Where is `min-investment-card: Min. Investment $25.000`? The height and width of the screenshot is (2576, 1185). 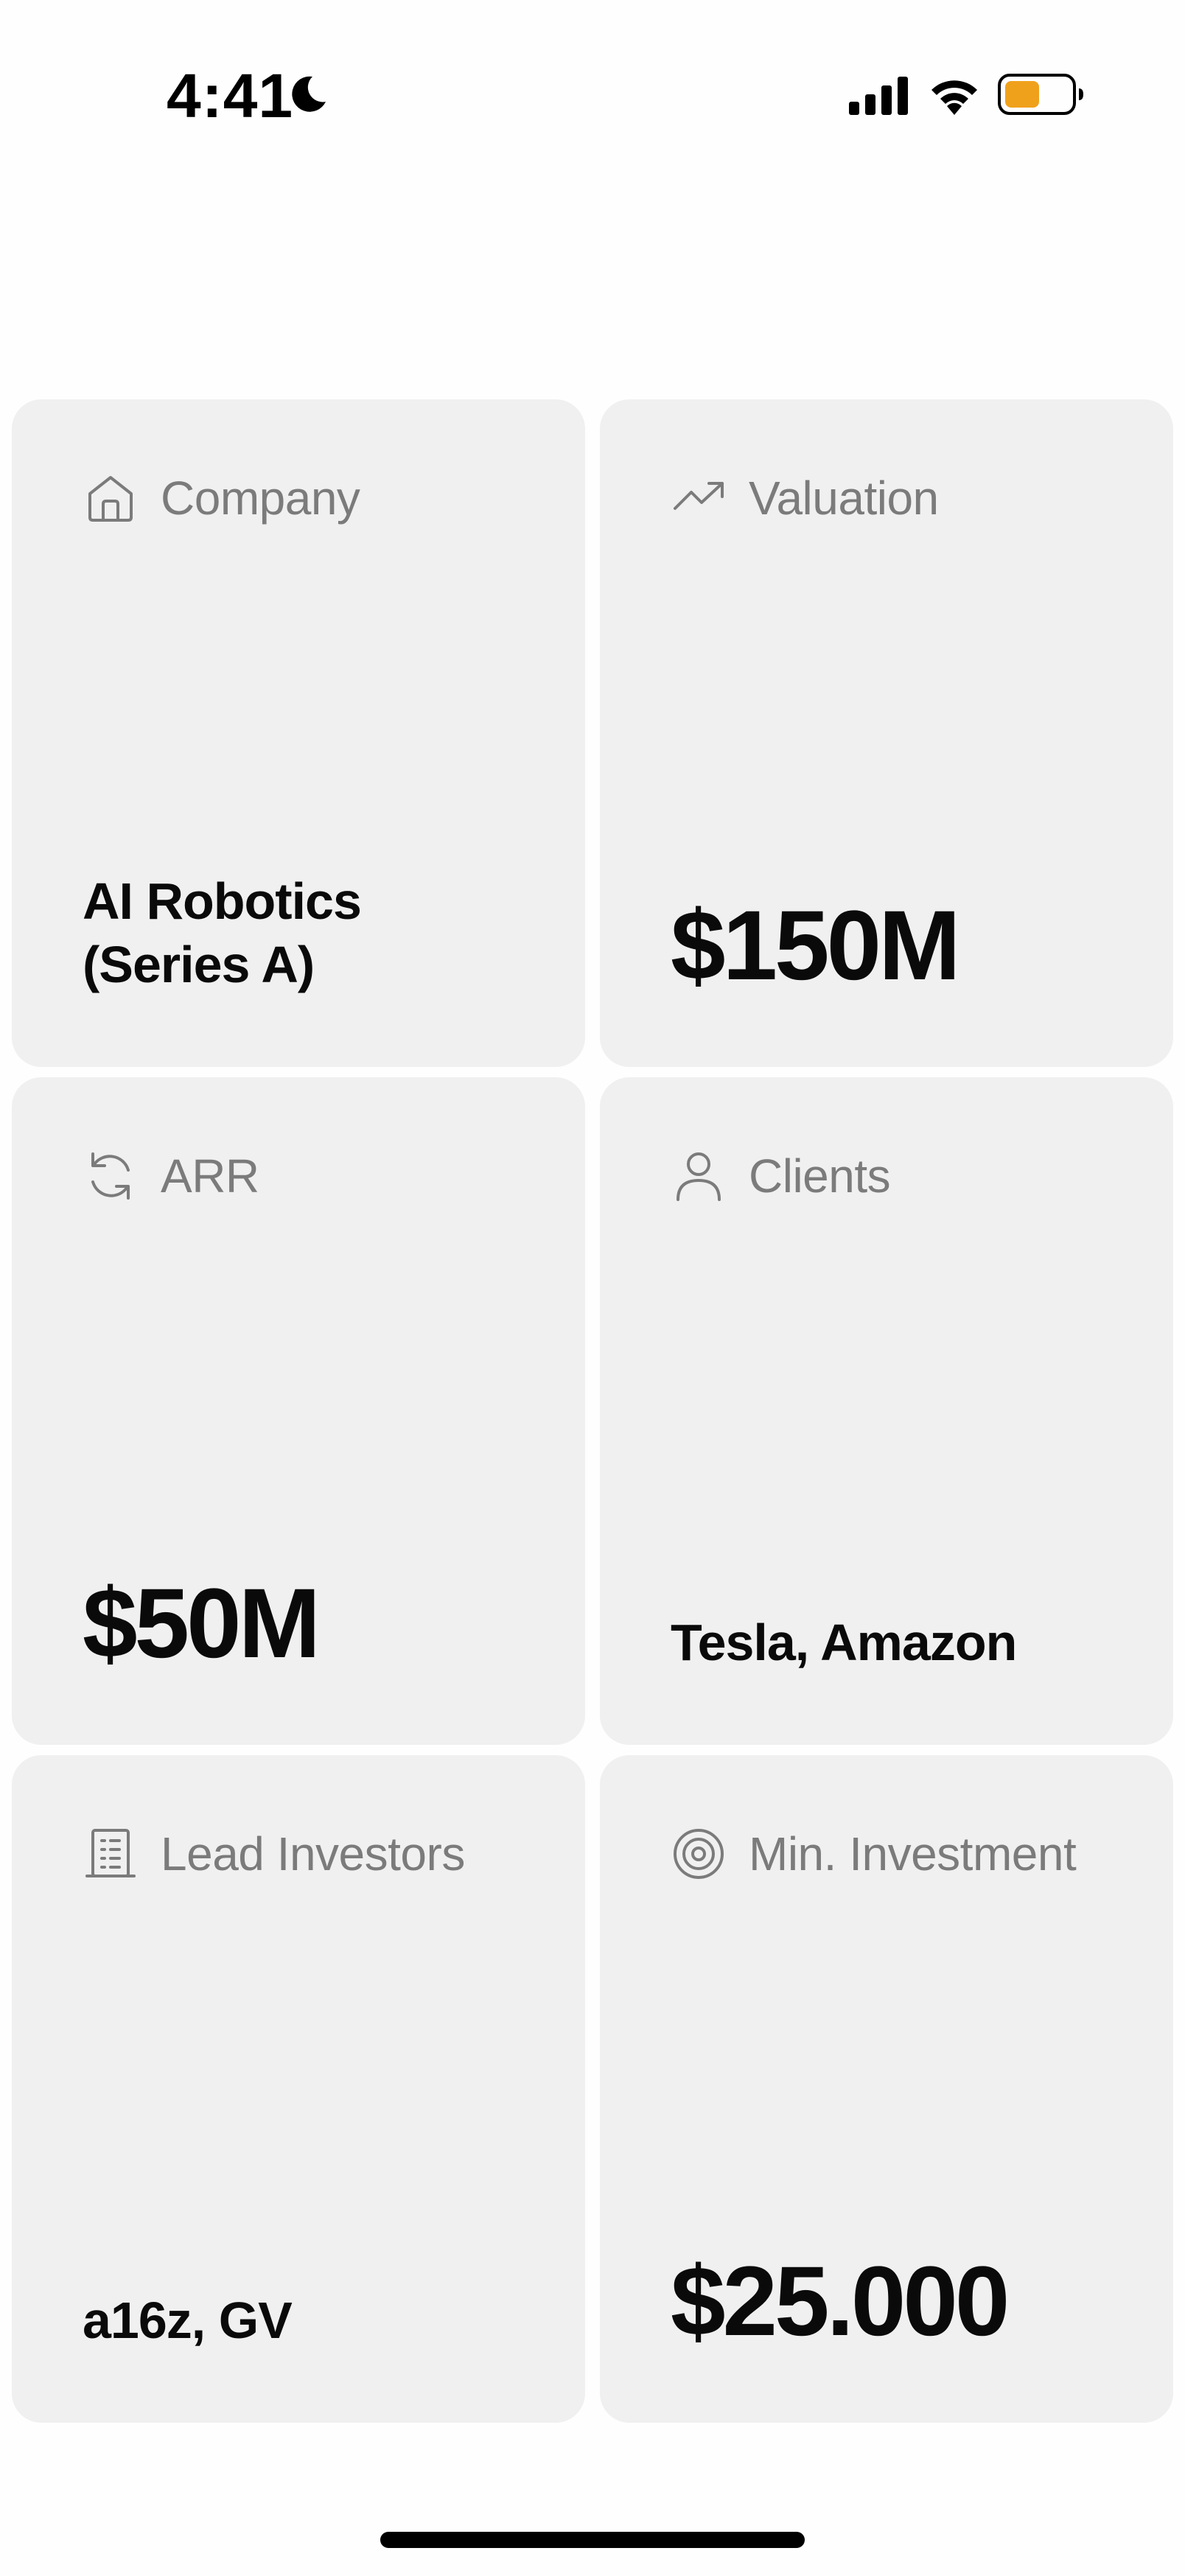 min-investment-card: Min. Investment $25.000 is located at coordinates (886, 2089).